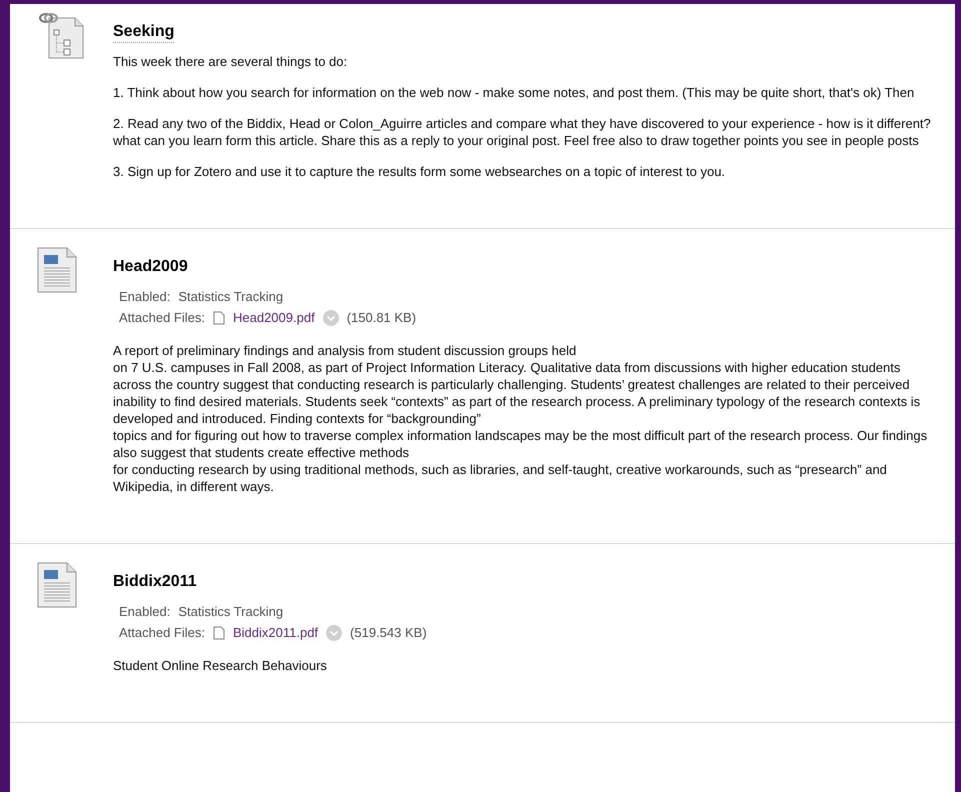  I want to click on item-title: Seeking, so click(143, 33).